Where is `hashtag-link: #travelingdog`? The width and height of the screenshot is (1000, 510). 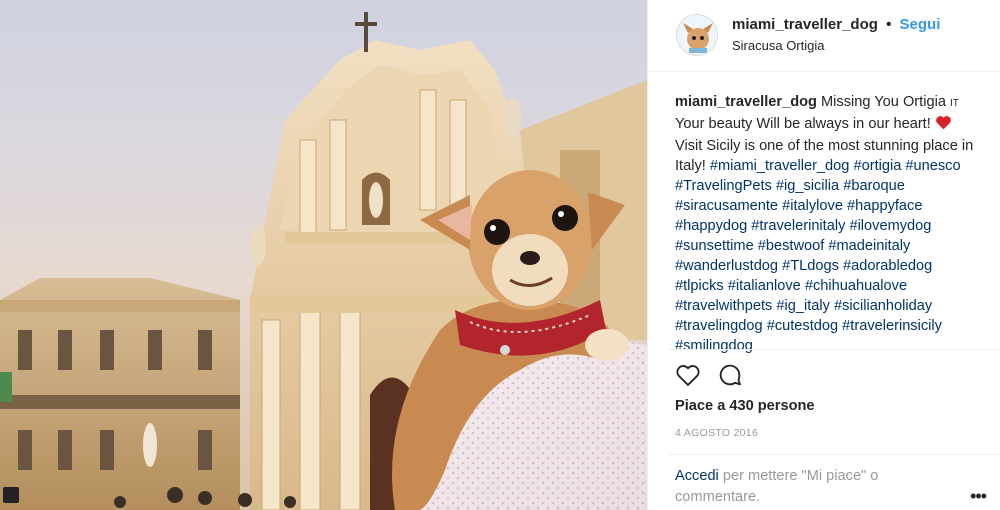 hashtag-link: #travelingdog is located at coordinates (719, 326).